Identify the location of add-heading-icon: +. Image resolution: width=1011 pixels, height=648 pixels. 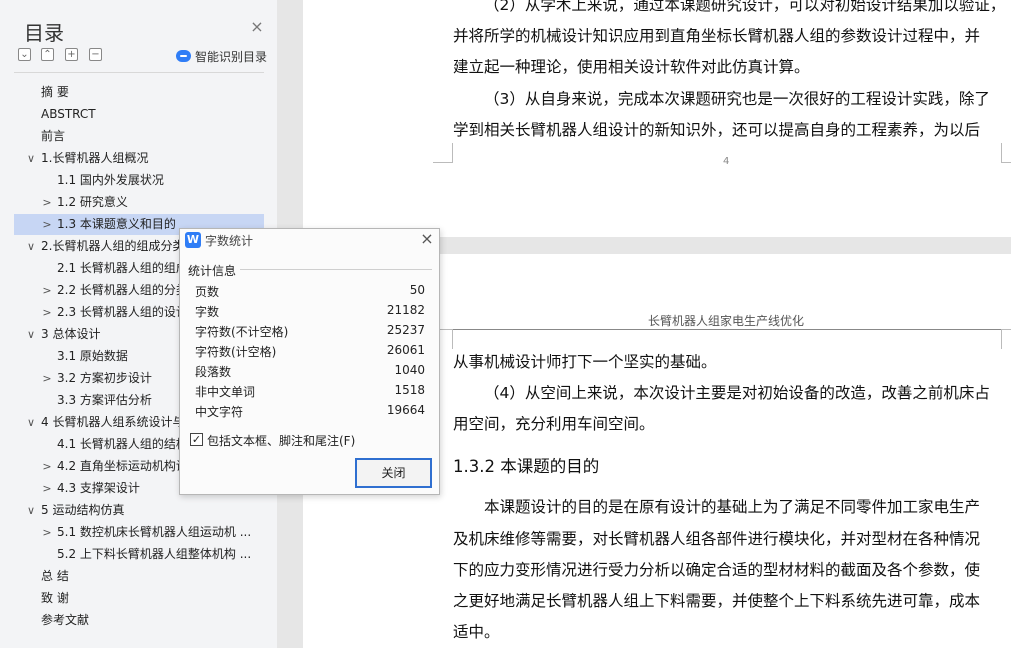
(71, 54).